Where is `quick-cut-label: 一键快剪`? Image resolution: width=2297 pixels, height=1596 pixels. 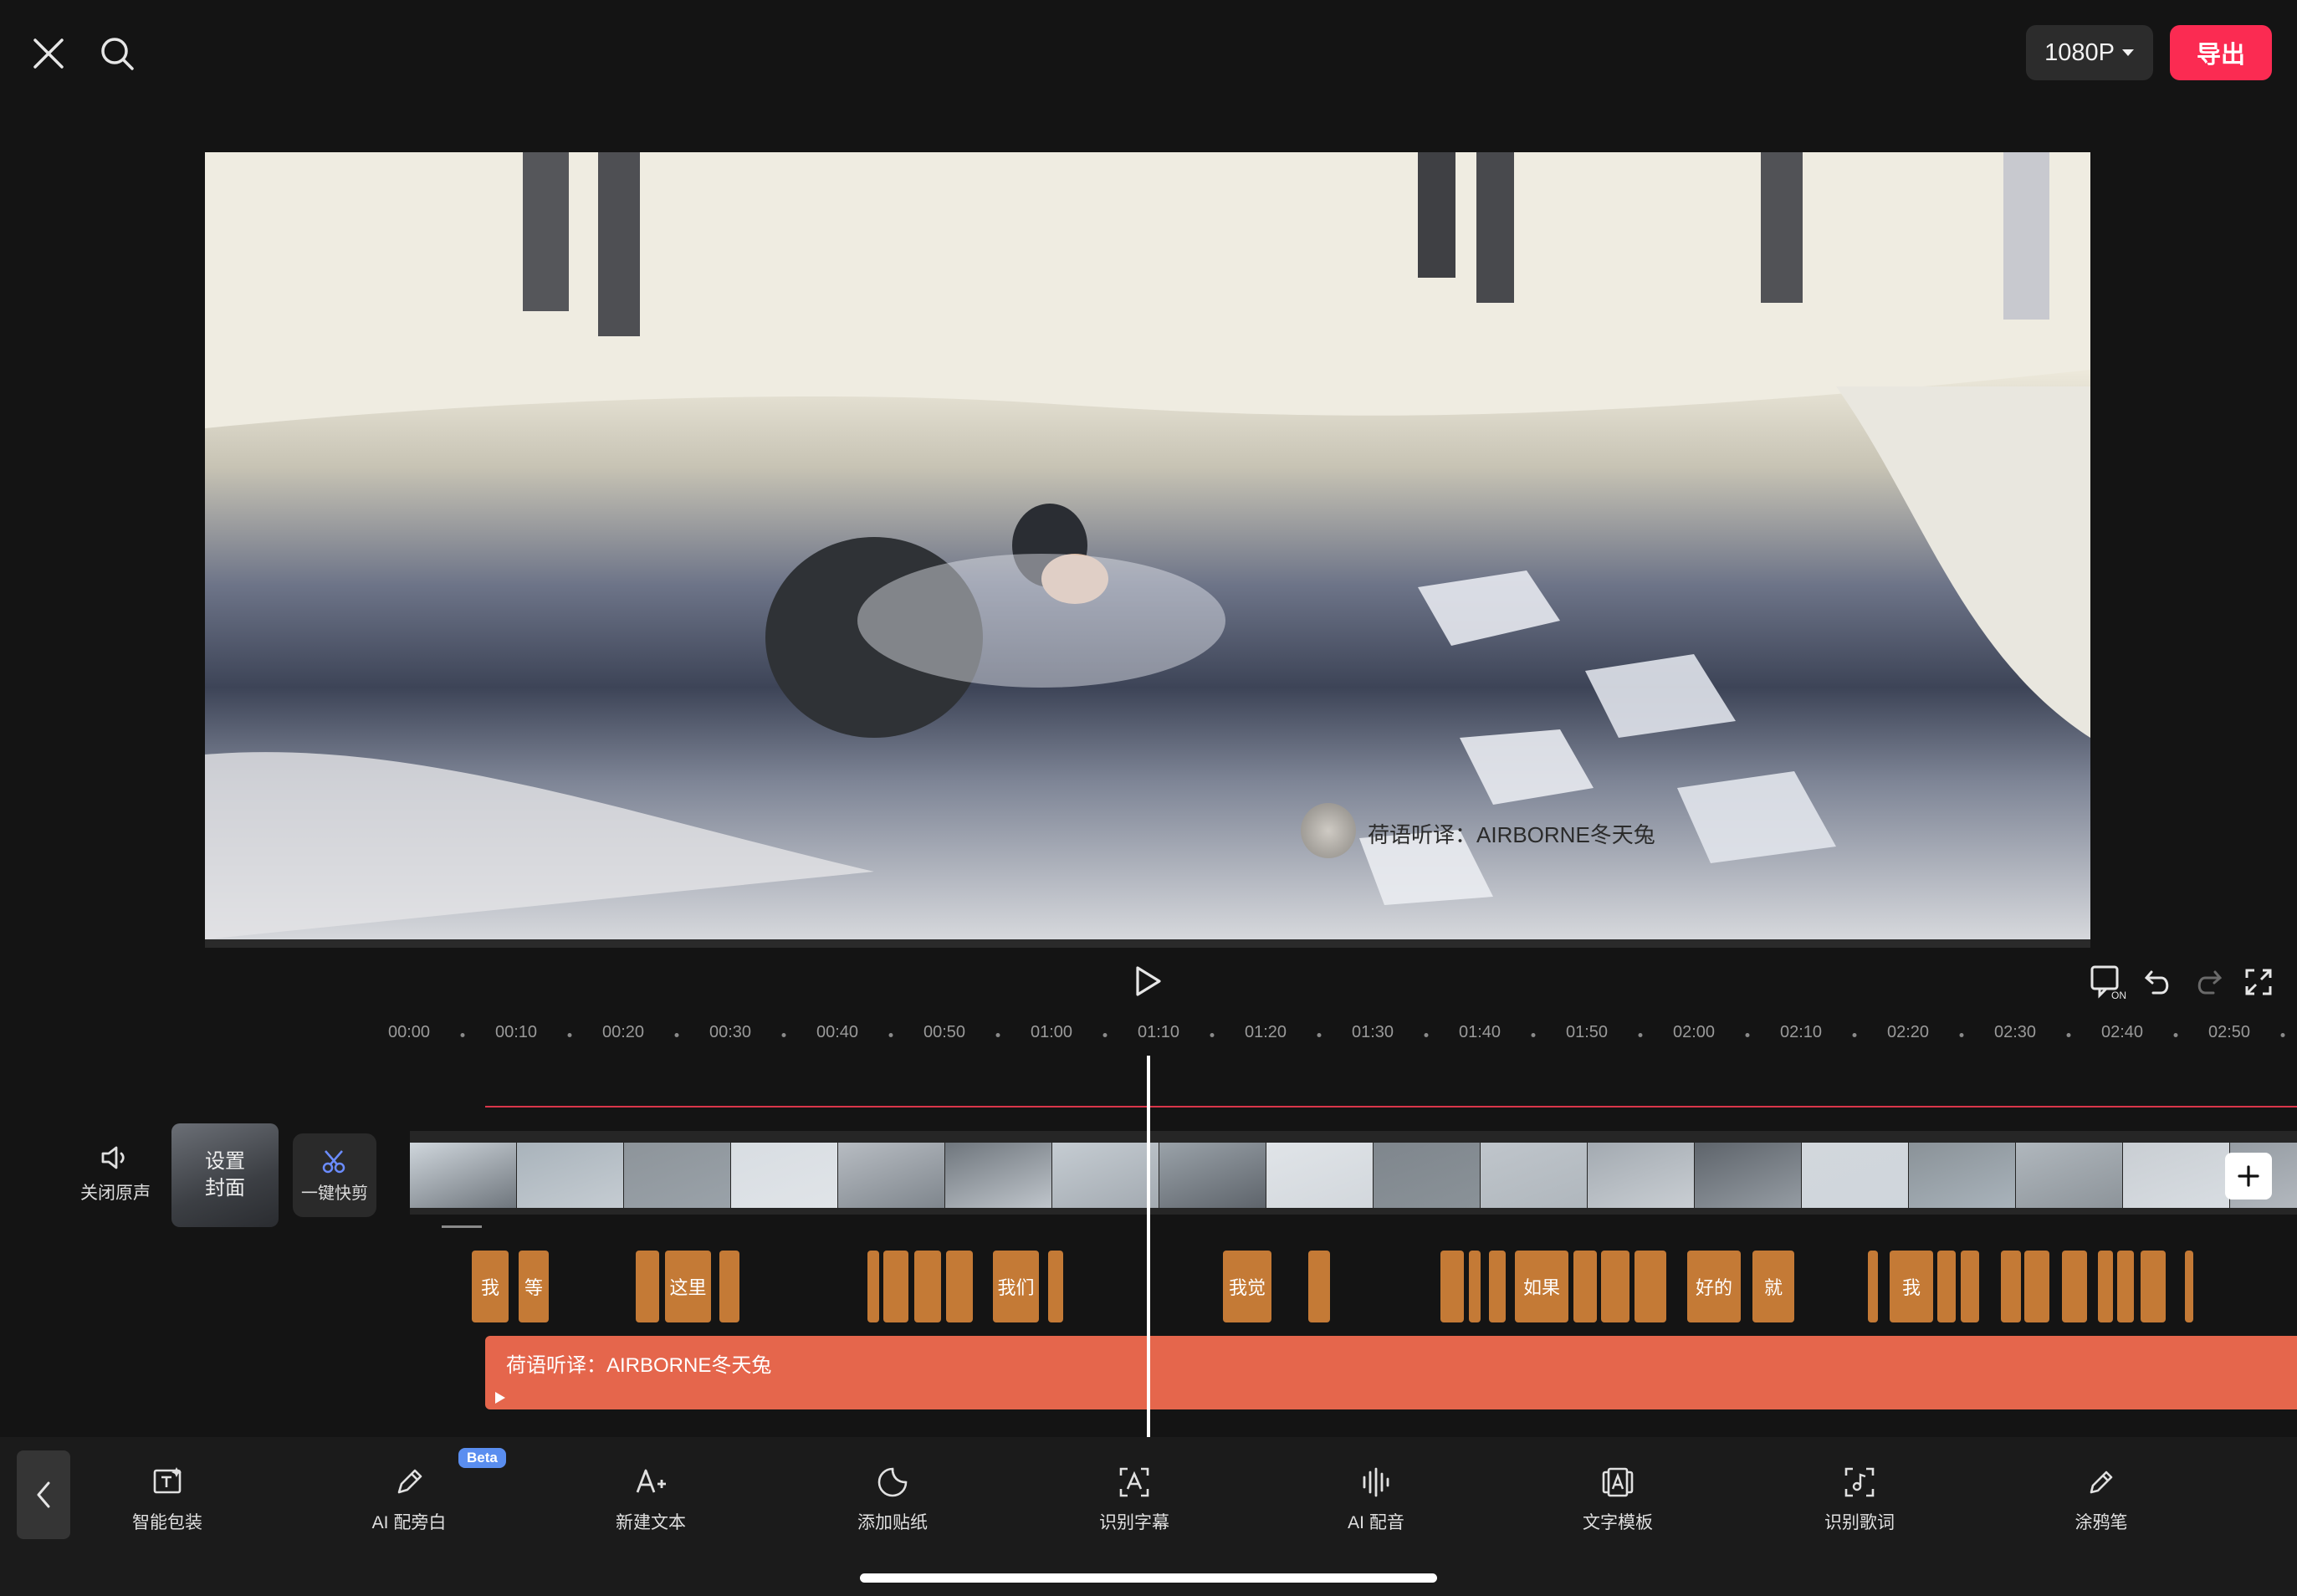
quick-cut-label: 一键快剪 is located at coordinates (334, 1194).